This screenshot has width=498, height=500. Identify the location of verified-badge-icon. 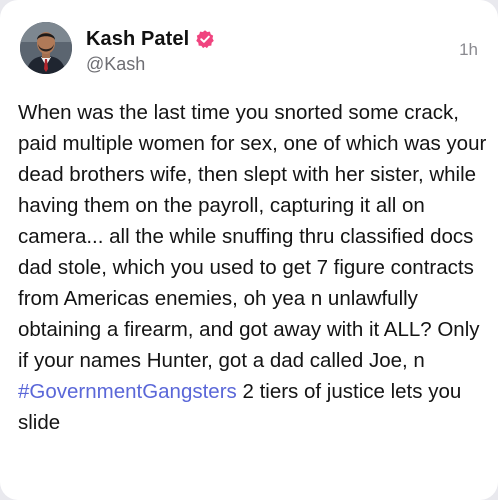
(205, 39).